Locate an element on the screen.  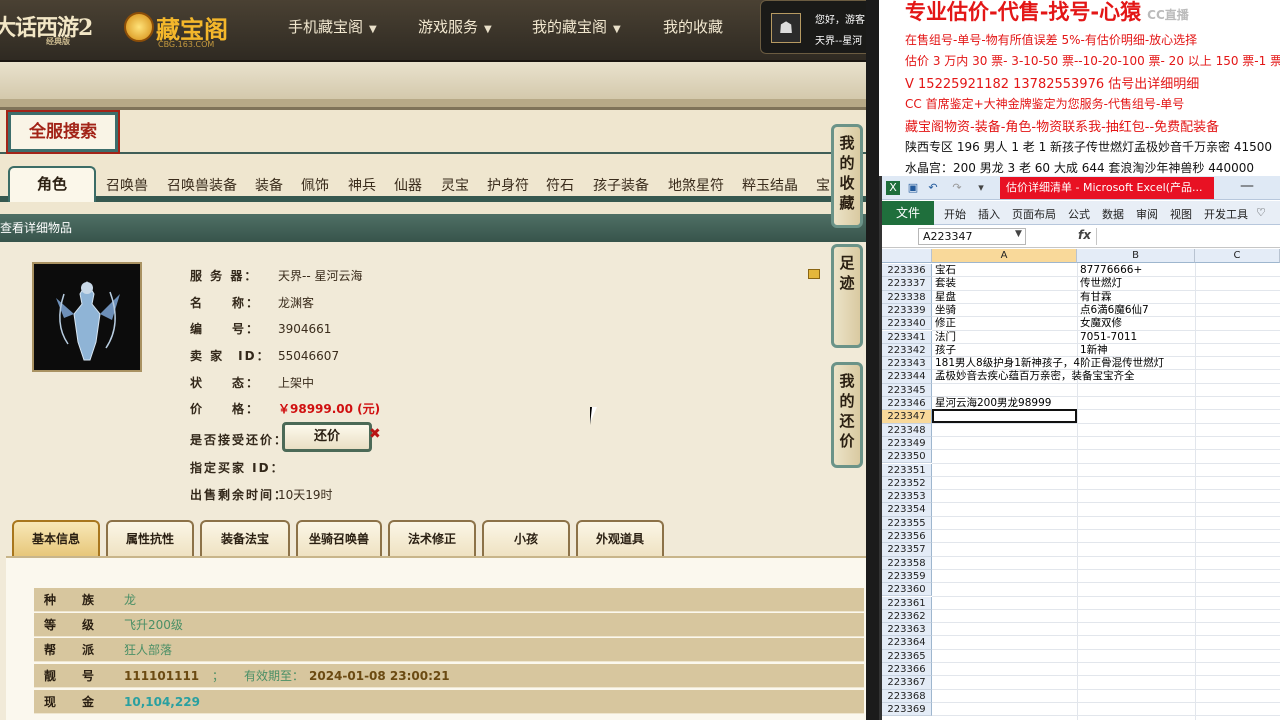
row-header: 223351 is located at coordinates (907, 470).